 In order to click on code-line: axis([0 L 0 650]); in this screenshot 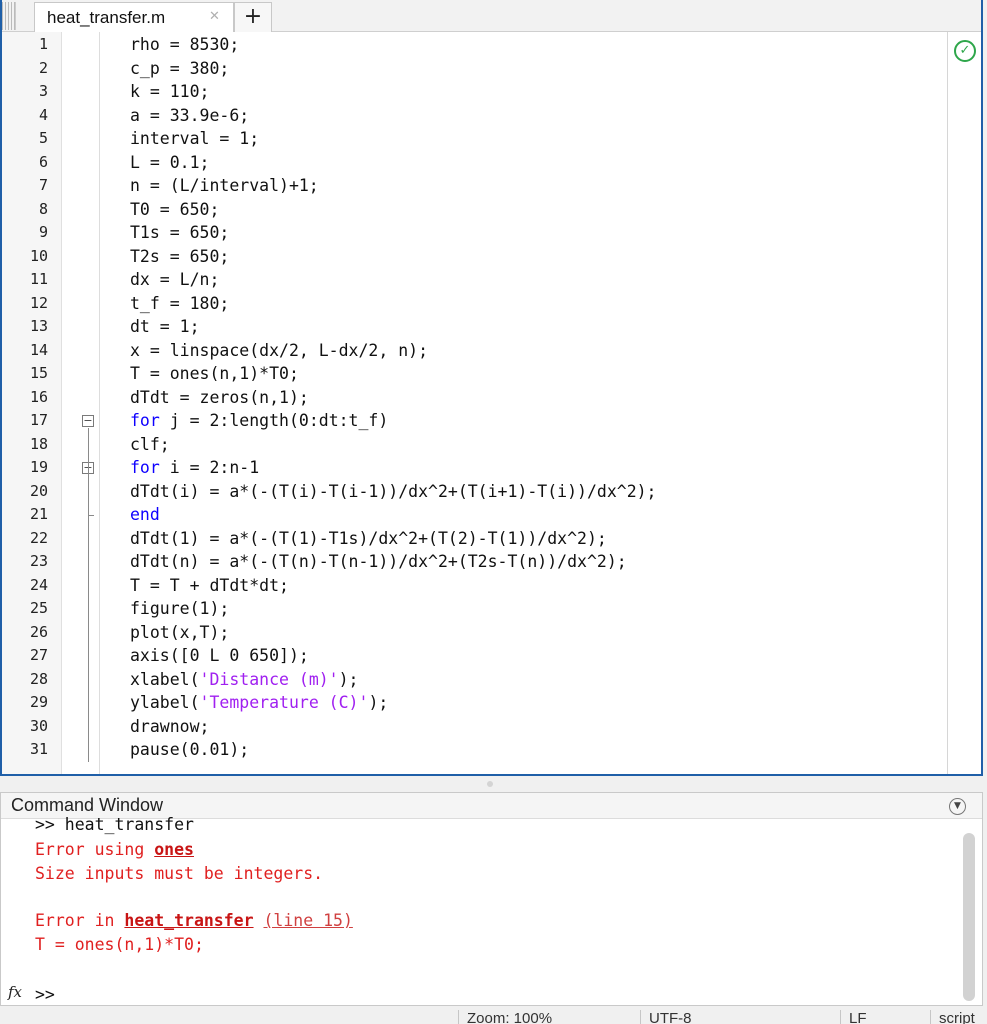, I will do `click(219, 656)`.